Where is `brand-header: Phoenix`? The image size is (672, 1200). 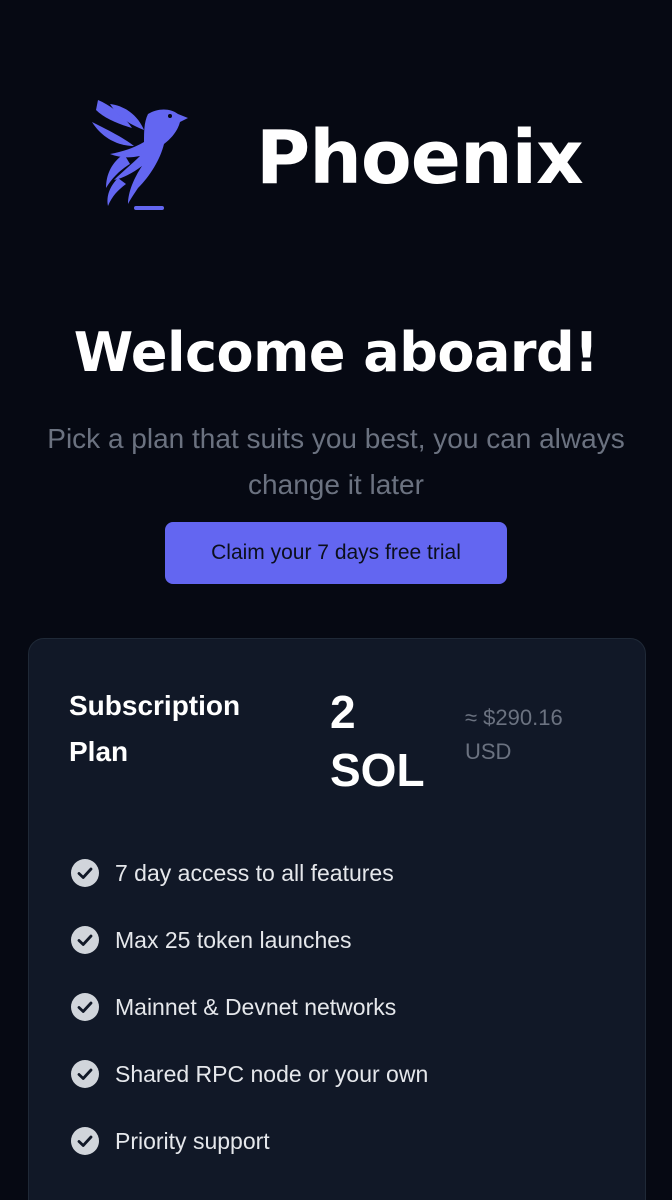 brand-header: Phoenix is located at coordinates (336, 155).